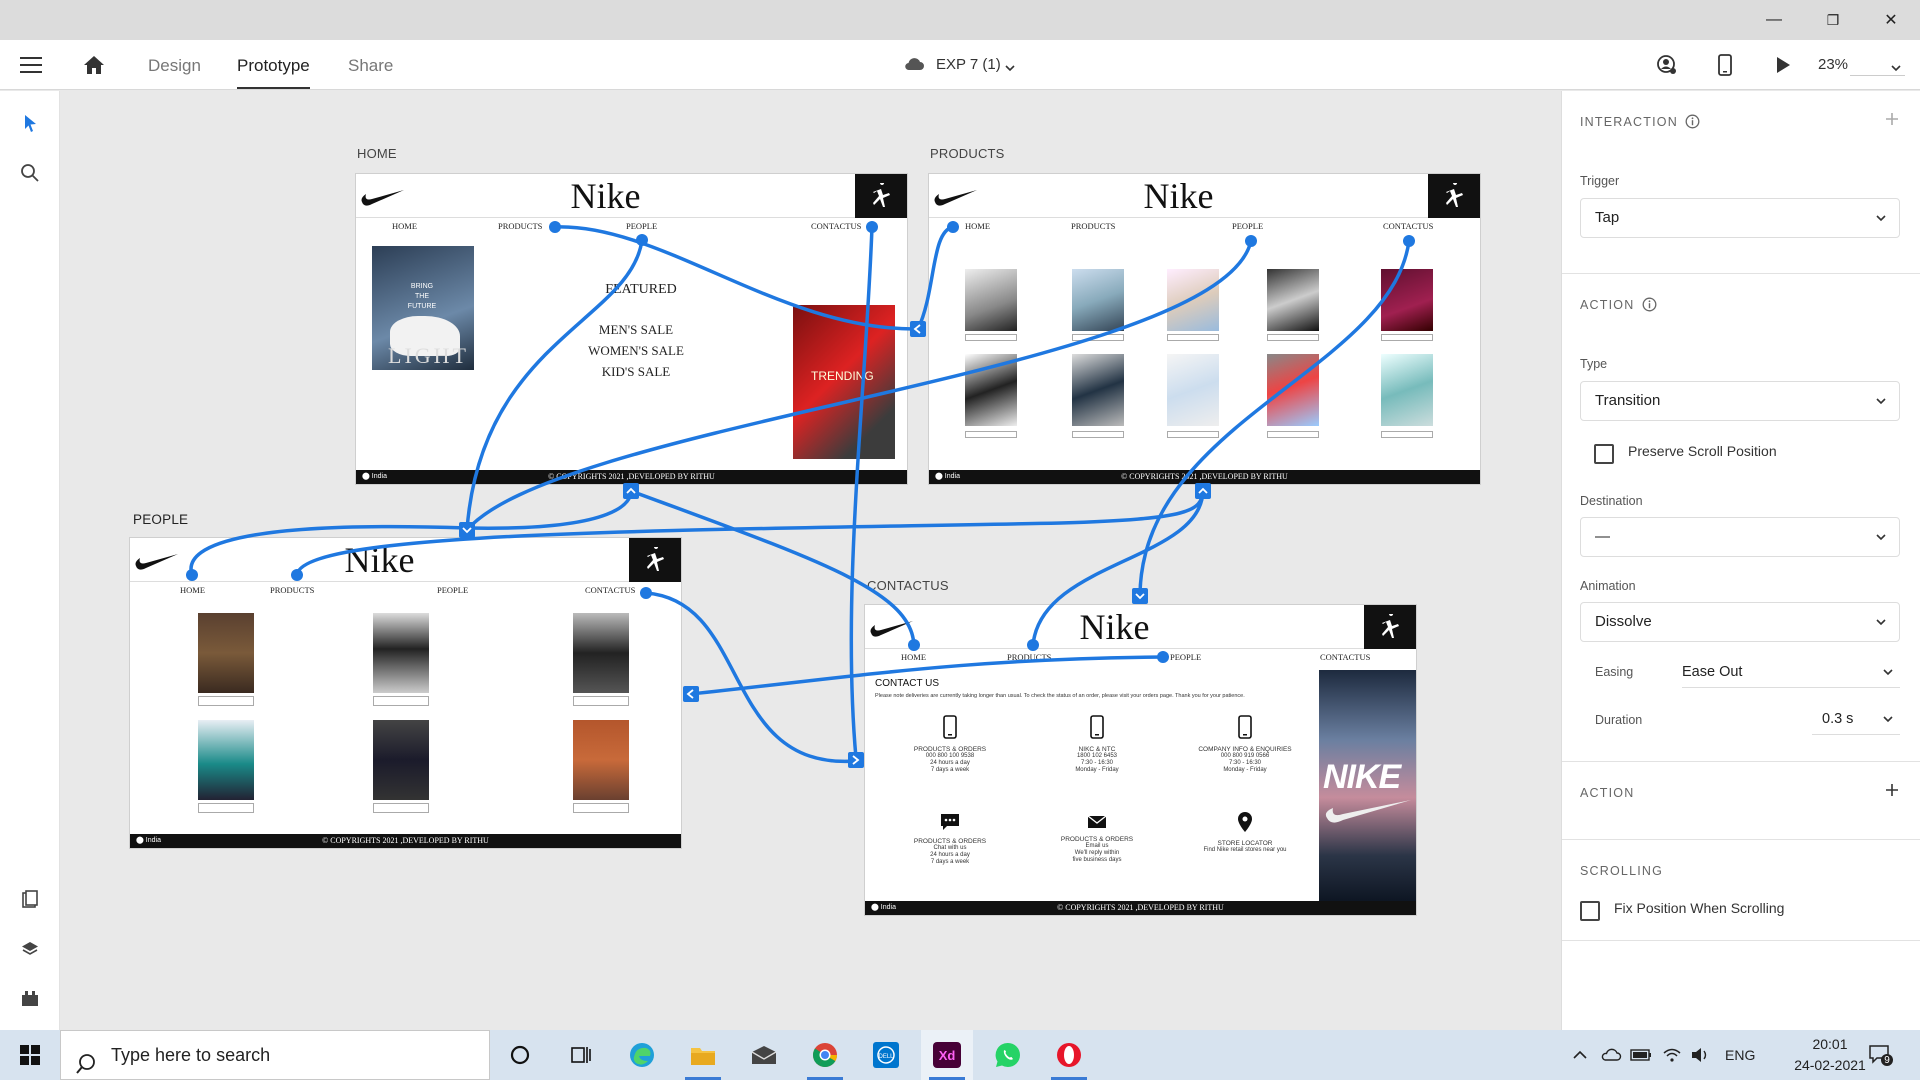 The image size is (1920, 1080). What do you see at coordinates (1614, 672) in the screenshot?
I see `easing-label: Easing` at bounding box center [1614, 672].